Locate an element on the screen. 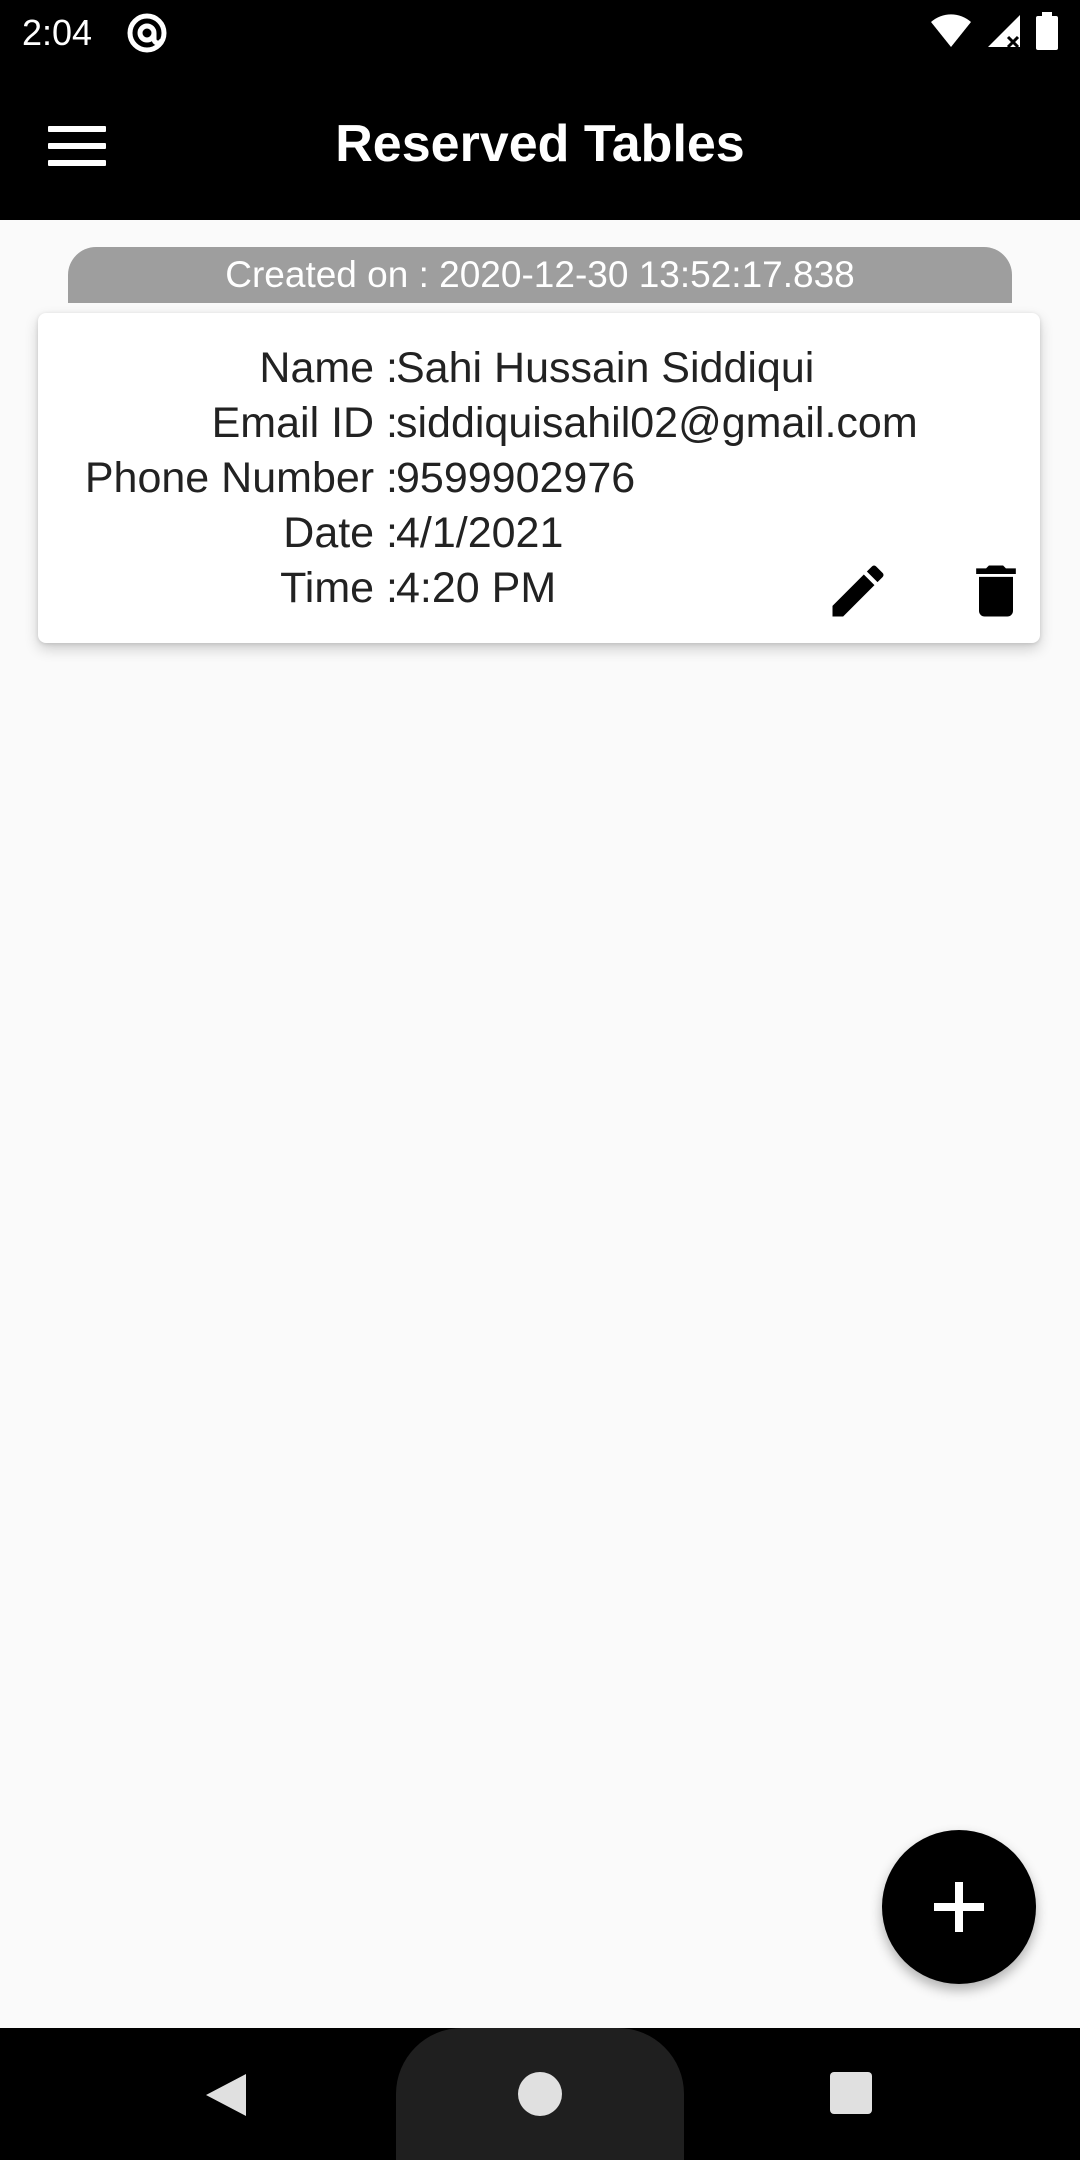  phone-row: Phone Number : 9599902976 is located at coordinates (539, 478).